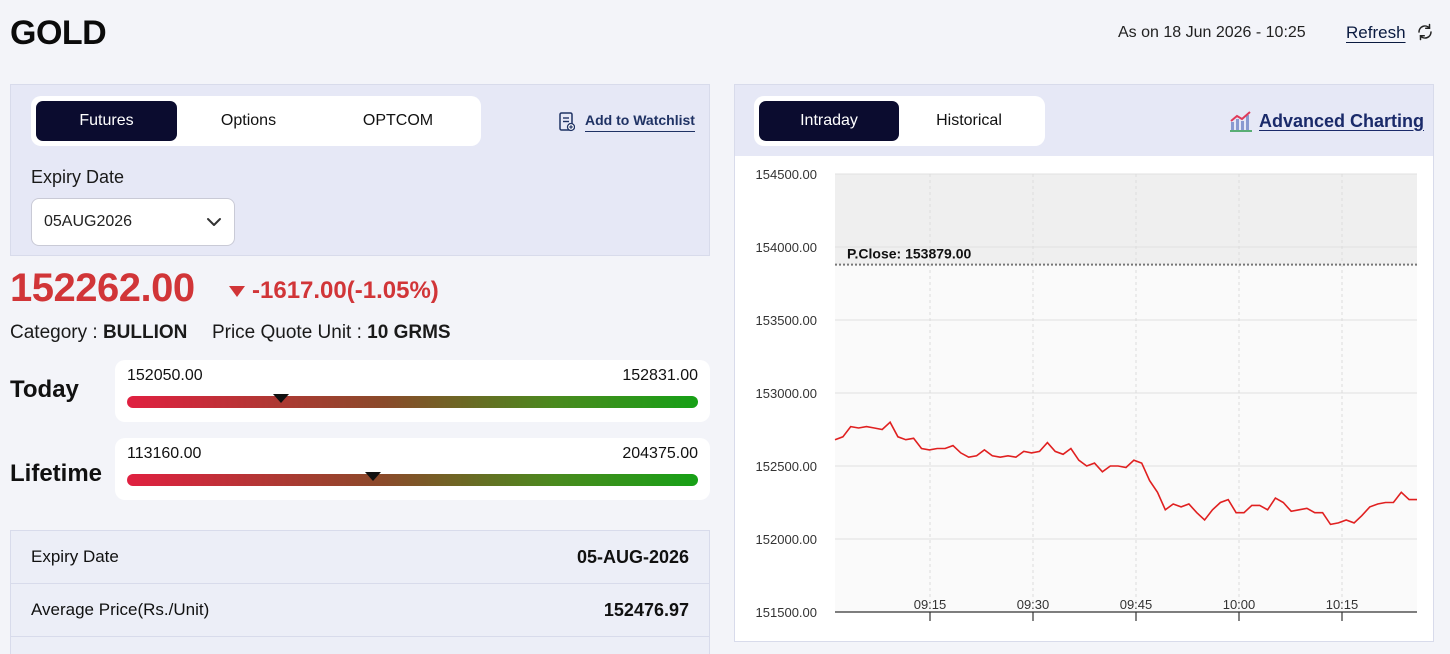 The width and height of the screenshot is (1450, 654). I want to click on info-label: Expiry Date, so click(75, 556).